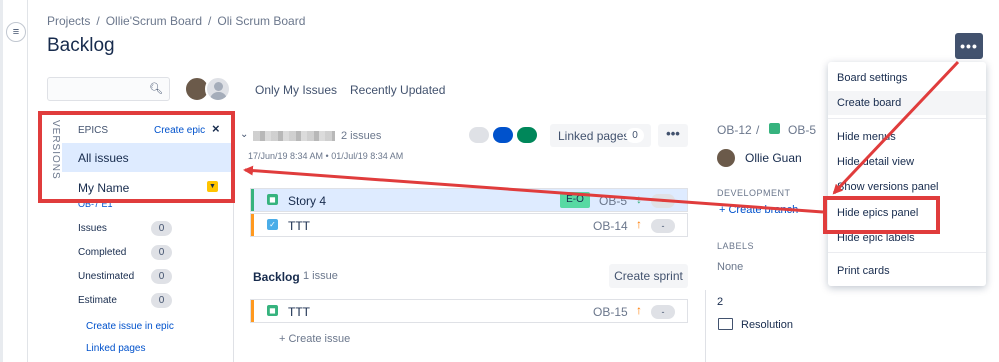 This screenshot has height=362, width=999. Describe the element at coordinates (758, 210) in the screenshot. I see `create-branch-link: + Create branch` at that location.